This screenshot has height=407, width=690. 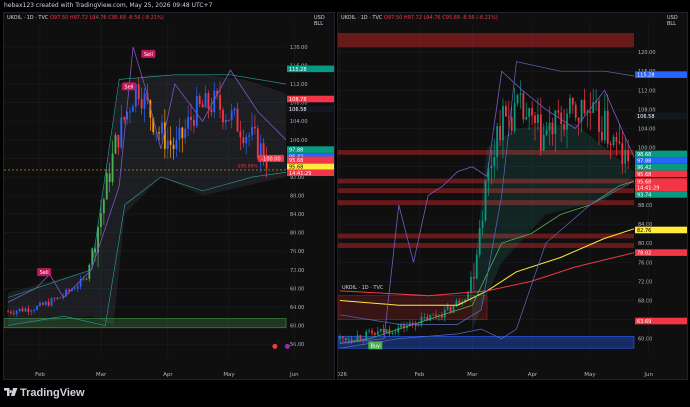 I want to click on price-label: 95.68, so click(x=644, y=175).